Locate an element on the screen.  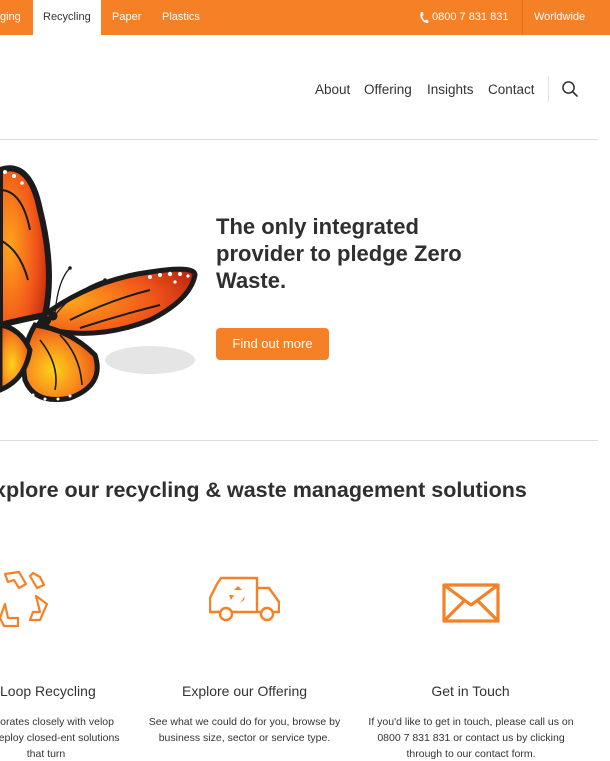
tab-recycling: Recycling is located at coordinates (67, 17).